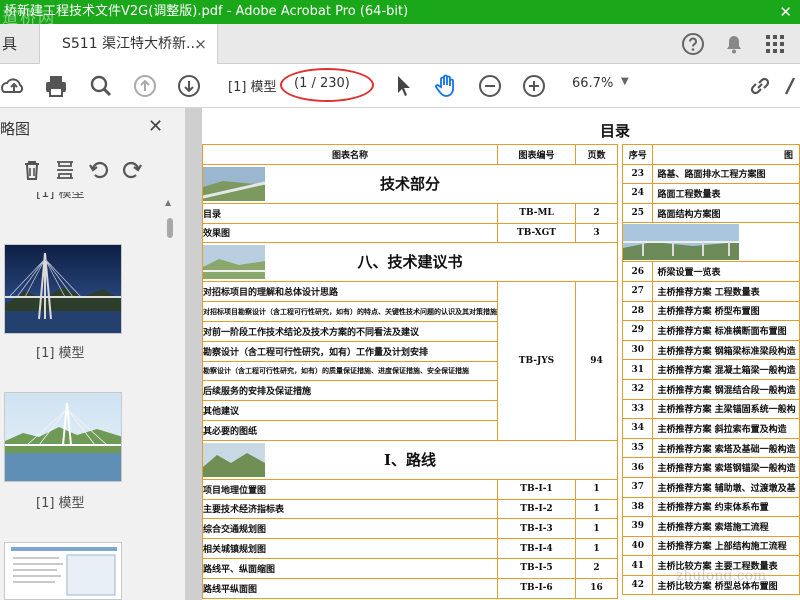 The height and width of the screenshot is (600, 800). What do you see at coordinates (20, 44) in the screenshot?
I see `tab-tools: 具` at bounding box center [20, 44].